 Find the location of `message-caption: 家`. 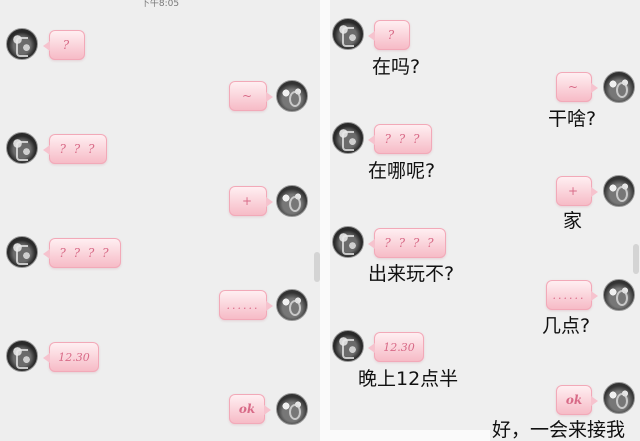

message-caption: 家 is located at coordinates (573, 221).